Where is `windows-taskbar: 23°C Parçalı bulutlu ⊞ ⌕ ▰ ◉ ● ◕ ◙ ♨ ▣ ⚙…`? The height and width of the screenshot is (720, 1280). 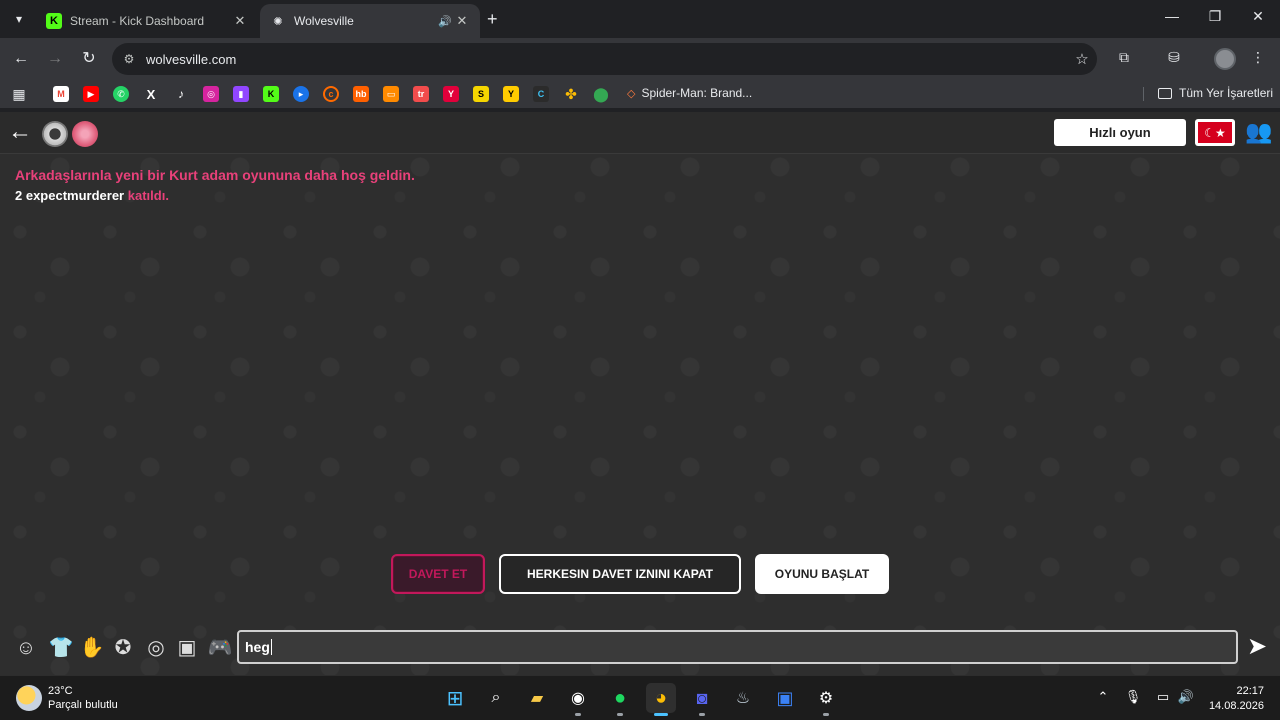
windows-taskbar: 23°C Parçalı bulutlu ⊞ ⌕ ▰ ◉ ● ◕ ◙ ♨ ▣ ⚙… is located at coordinates (640, 697).